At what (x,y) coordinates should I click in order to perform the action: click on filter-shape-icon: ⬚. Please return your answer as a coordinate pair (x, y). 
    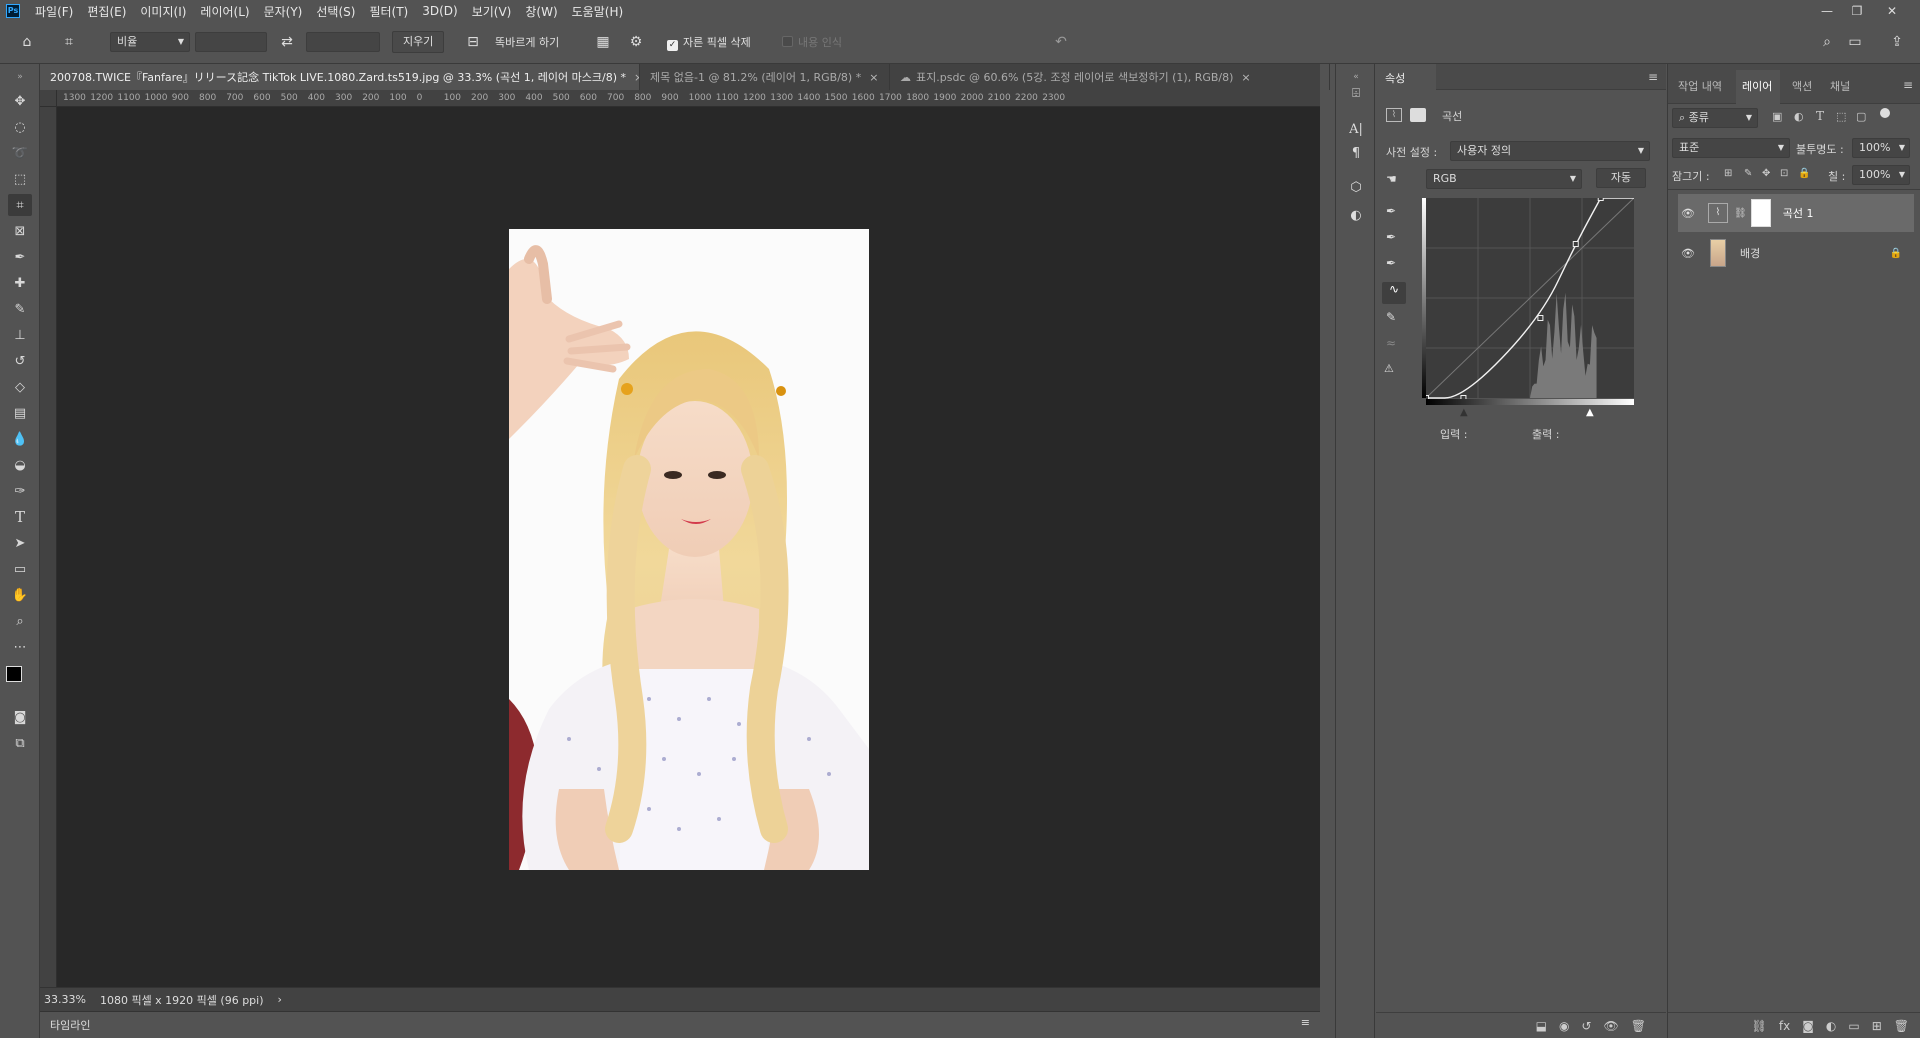
    Looking at the image, I should click on (1841, 116).